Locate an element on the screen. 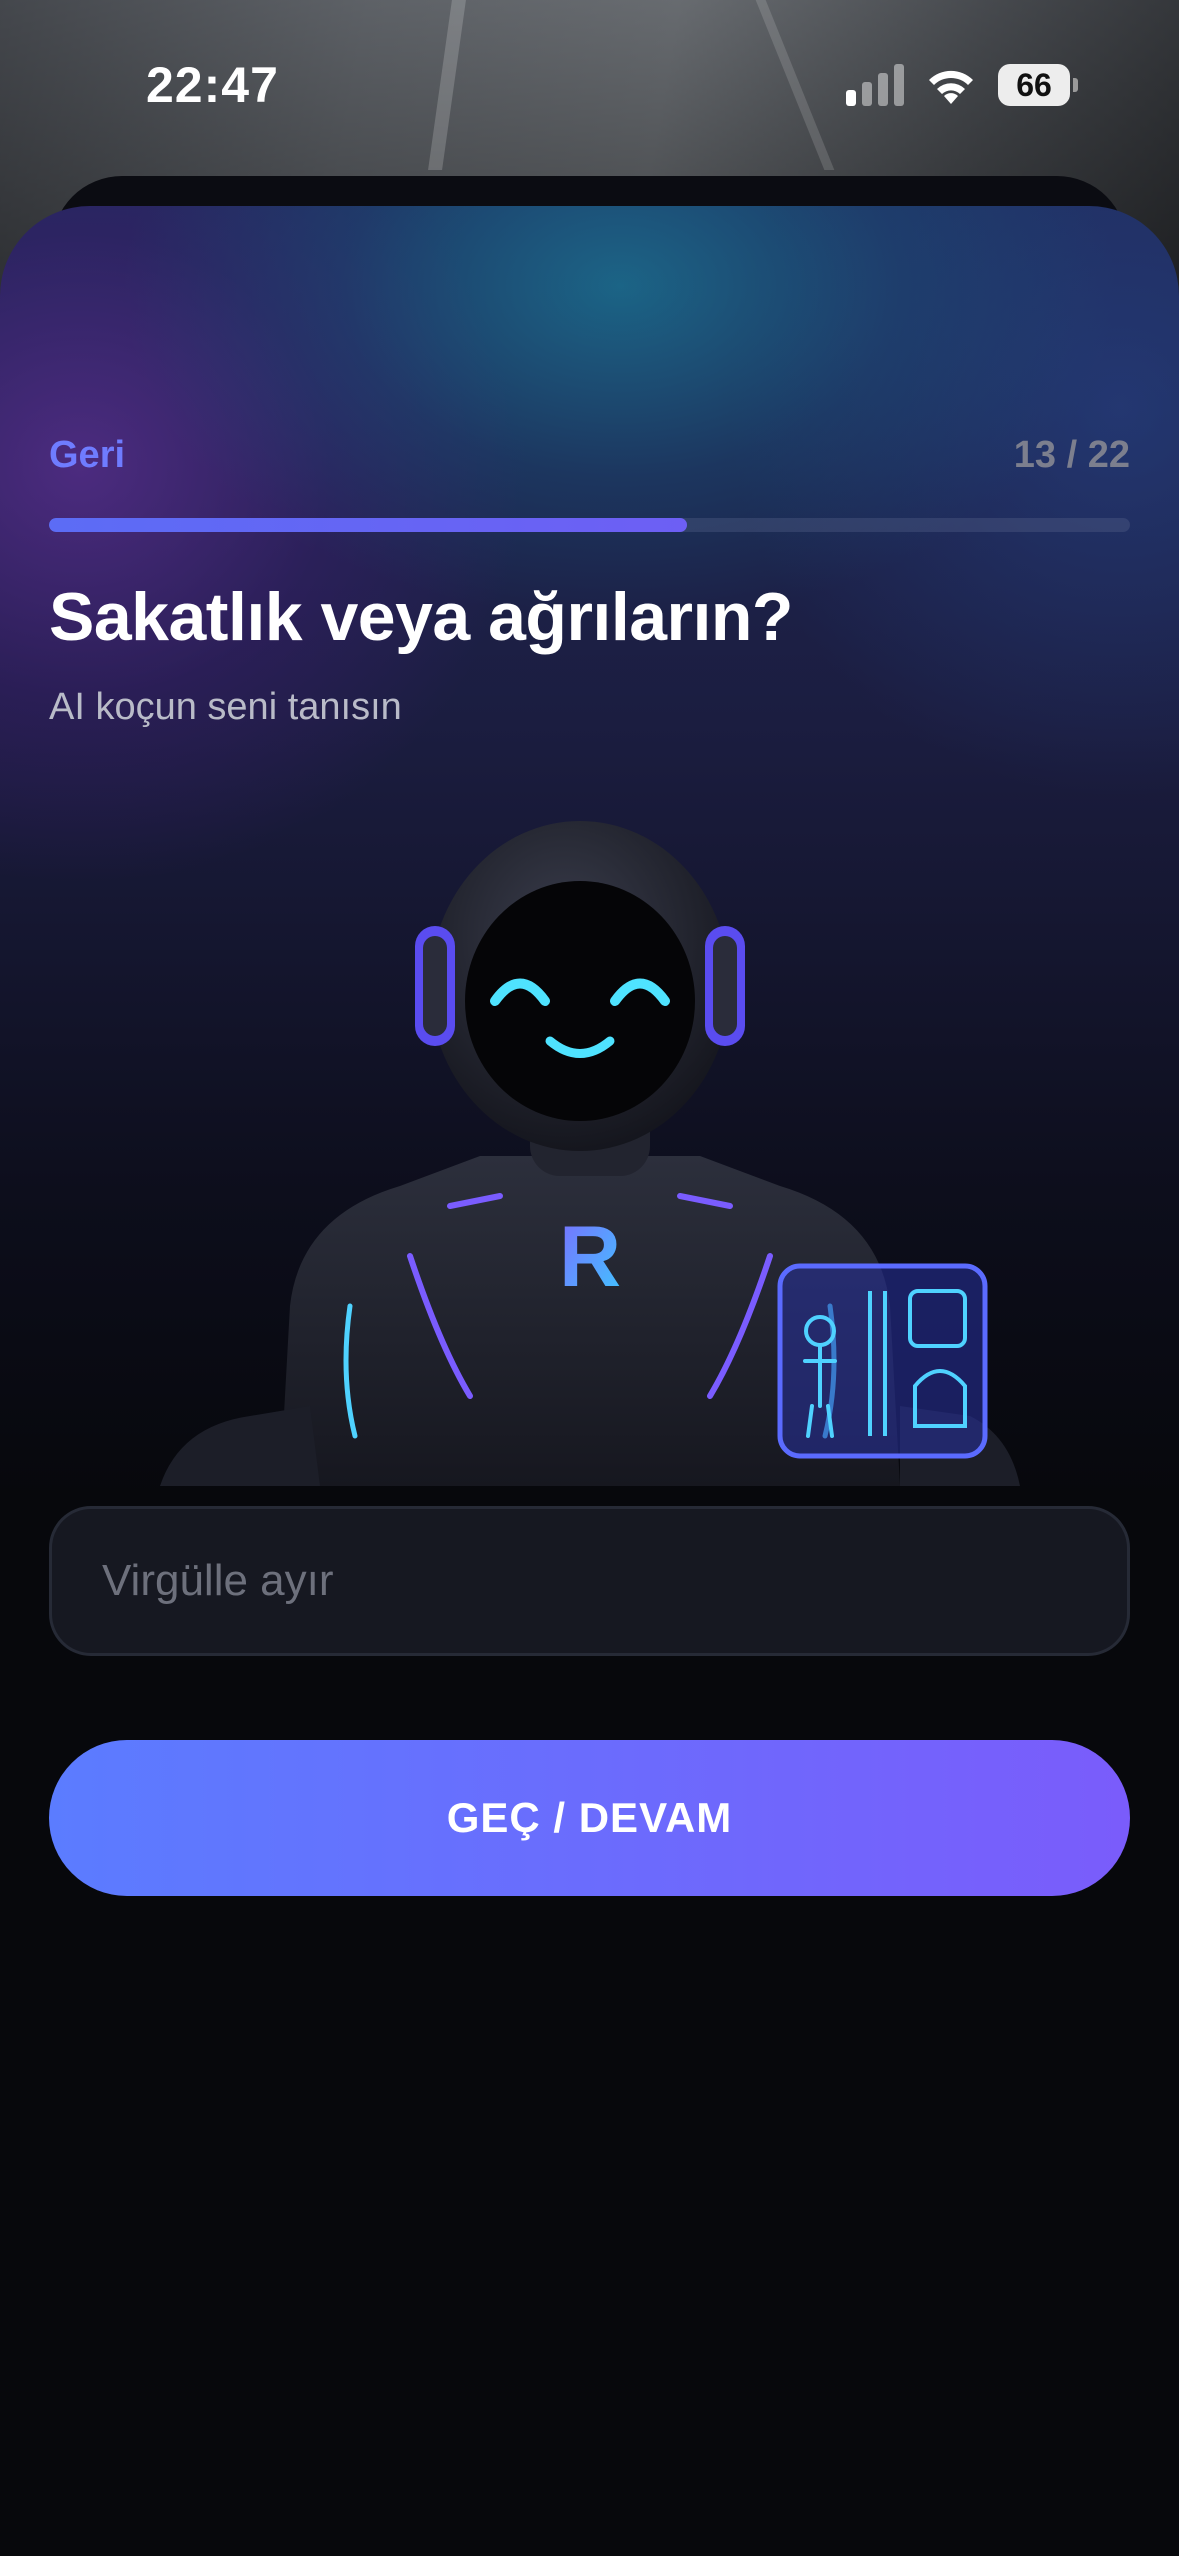  back-button: Geri is located at coordinates (87, 455).